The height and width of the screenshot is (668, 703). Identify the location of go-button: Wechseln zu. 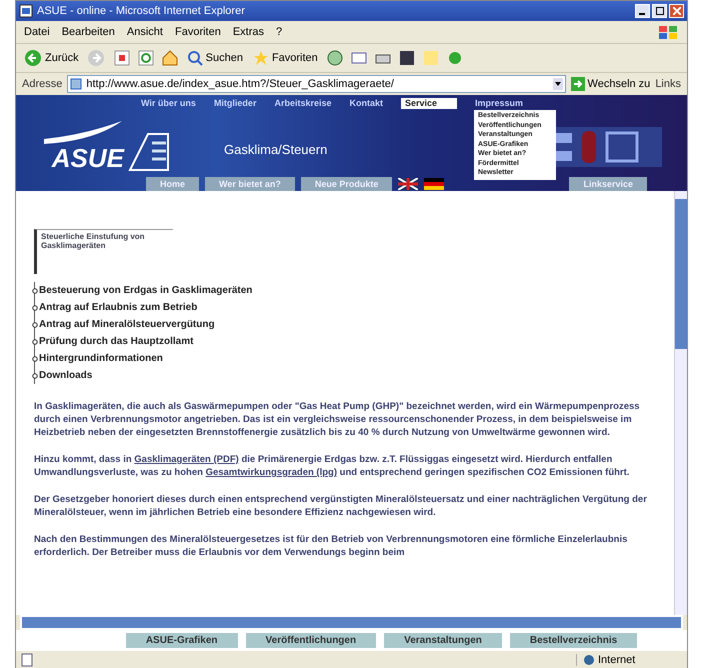
(610, 84).